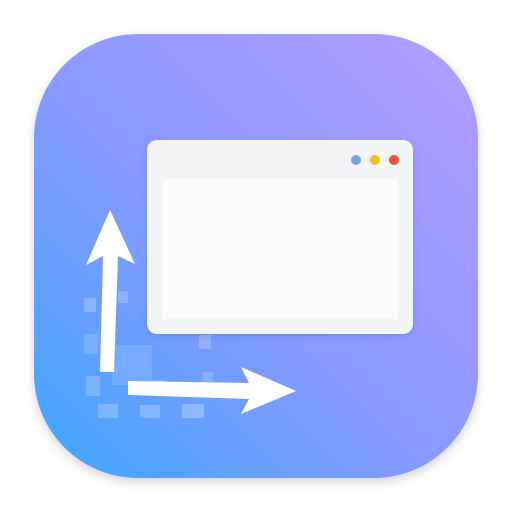  Describe the element at coordinates (356, 160) in the screenshot. I see `traffic-light-blue` at that location.